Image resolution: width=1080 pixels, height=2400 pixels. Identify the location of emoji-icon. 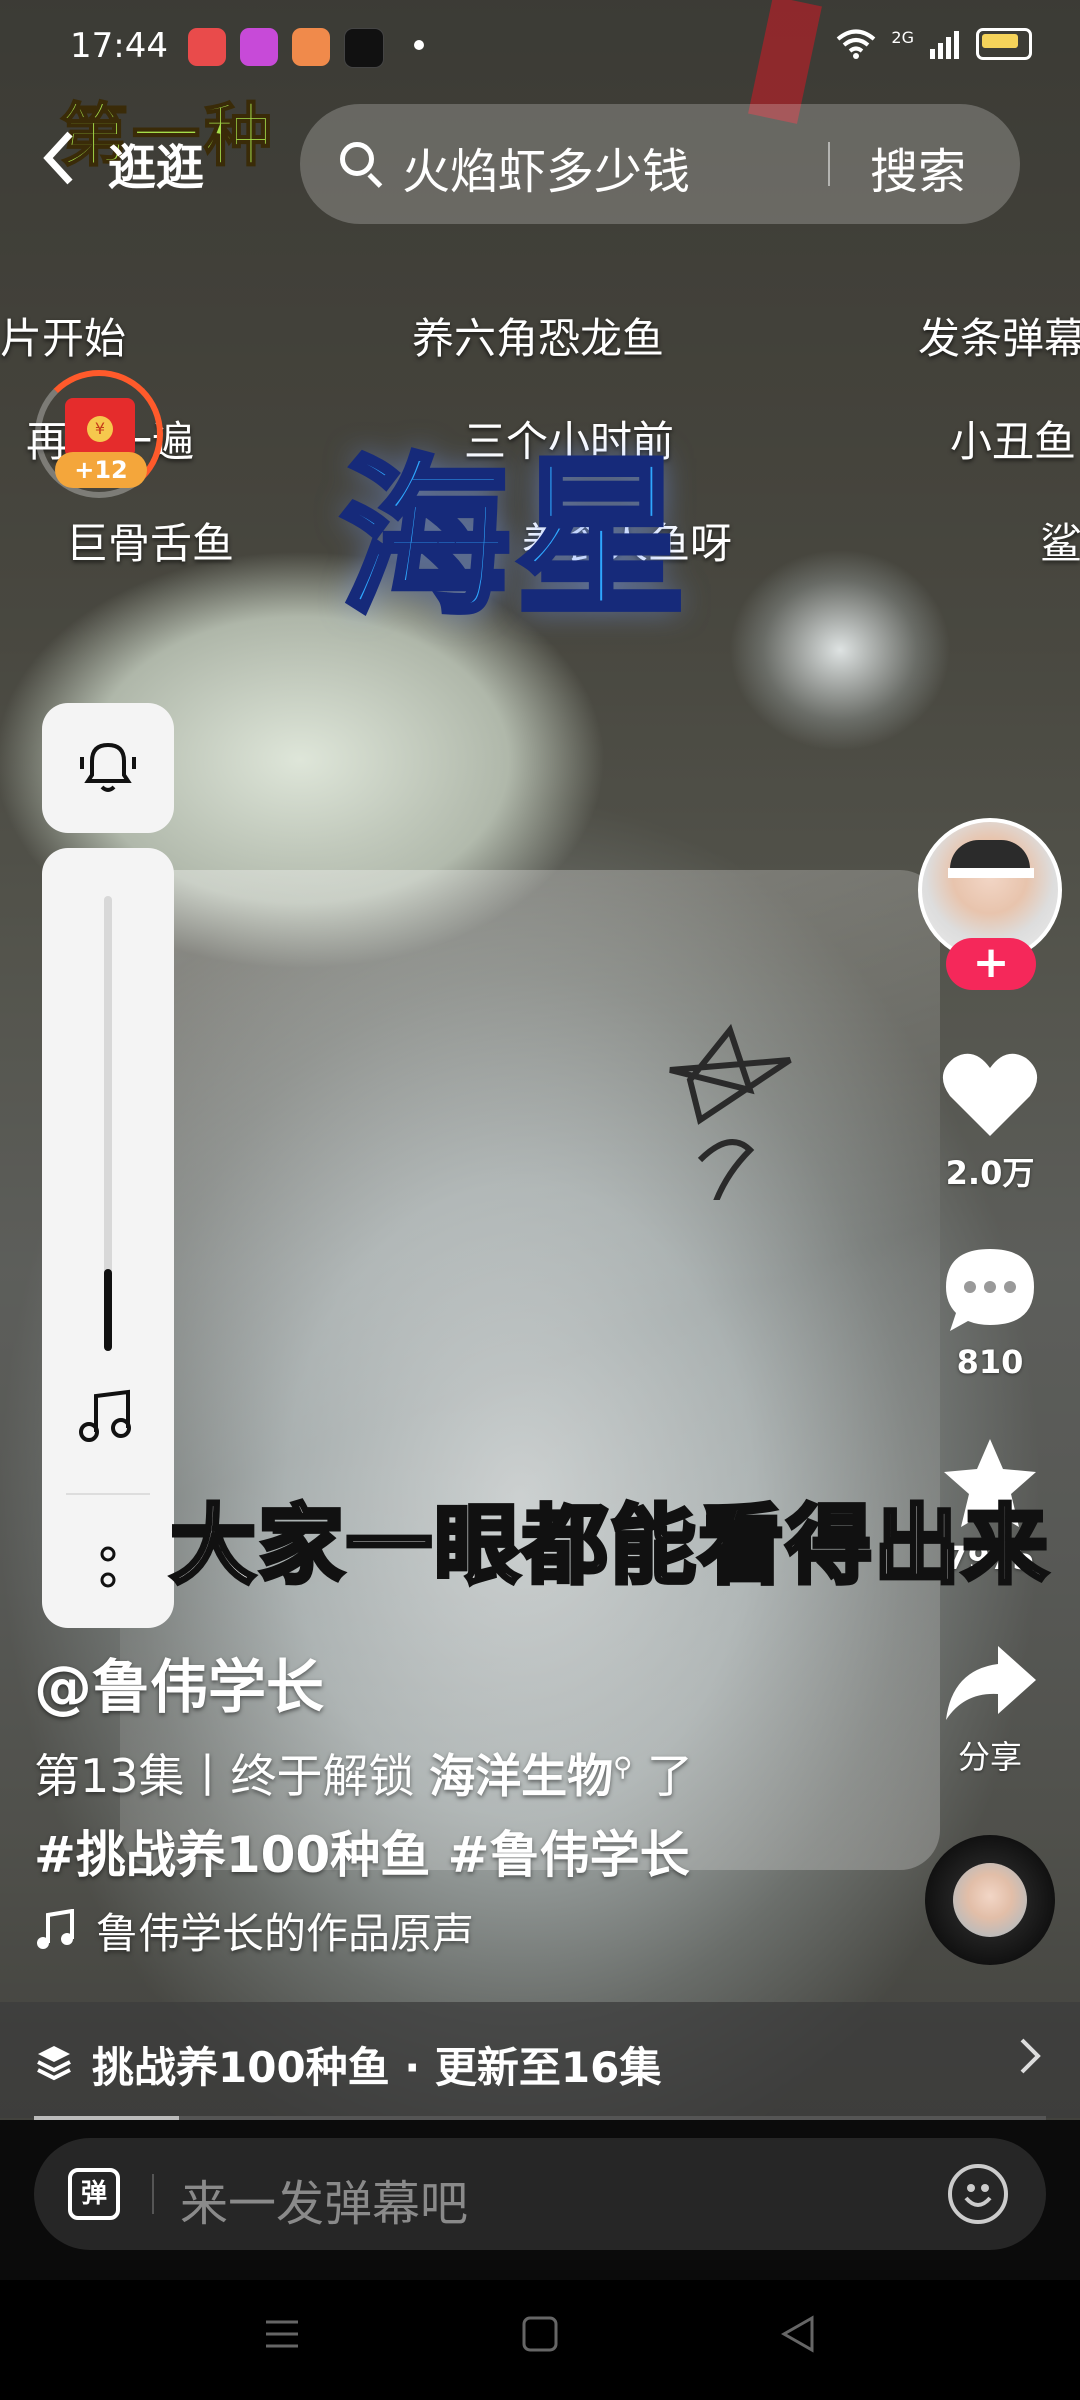
(978, 2194).